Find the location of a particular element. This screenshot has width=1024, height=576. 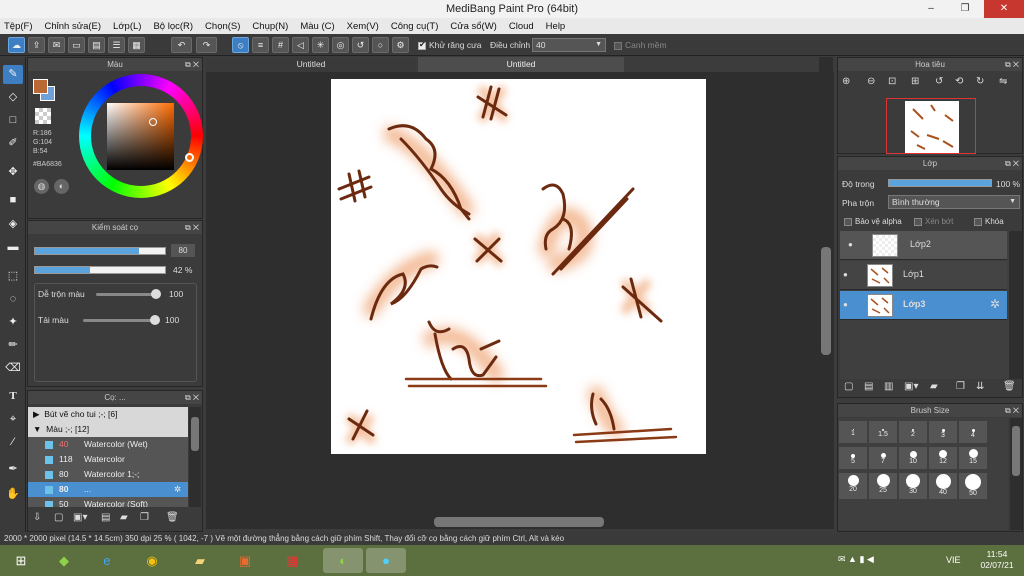

brush-size-option: 50 is located at coordinates (973, 486).